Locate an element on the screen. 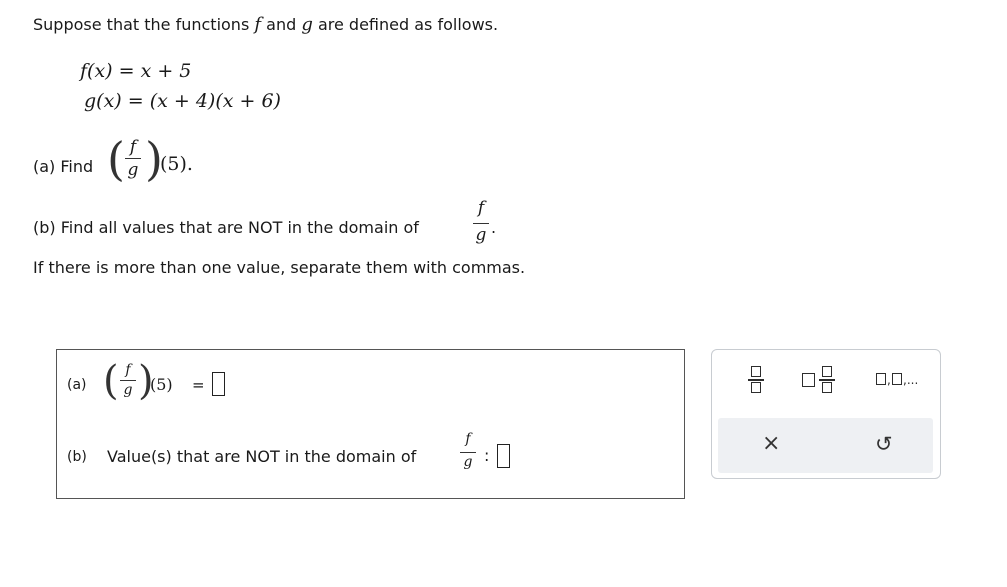  answer-b-label: (b) is located at coordinates (77, 457).